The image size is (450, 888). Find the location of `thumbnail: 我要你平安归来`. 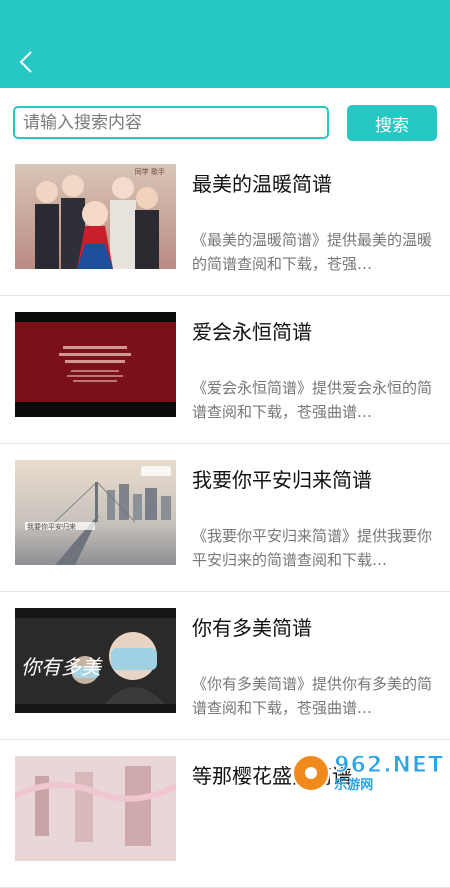

thumbnail: 我要你平安归来 is located at coordinates (95, 512).